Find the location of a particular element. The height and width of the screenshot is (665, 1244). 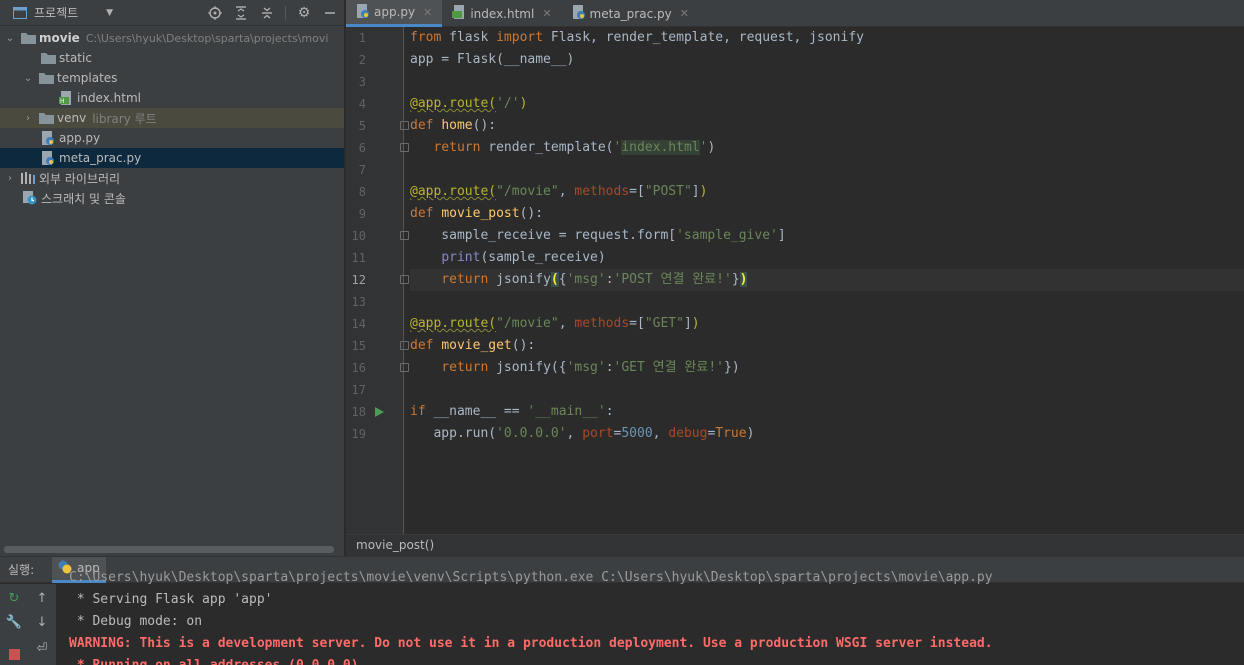

breadcrumb: movie_post() is located at coordinates (795, 545).